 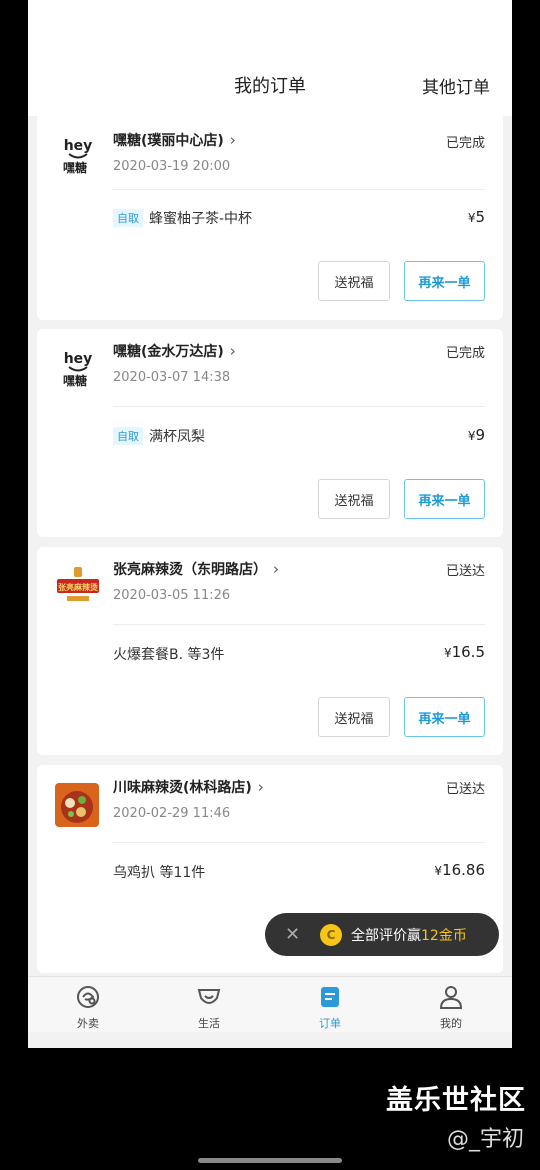 What do you see at coordinates (409, 935) in the screenshot?
I see `toast-text: 全部评价赢12金币` at bounding box center [409, 935].